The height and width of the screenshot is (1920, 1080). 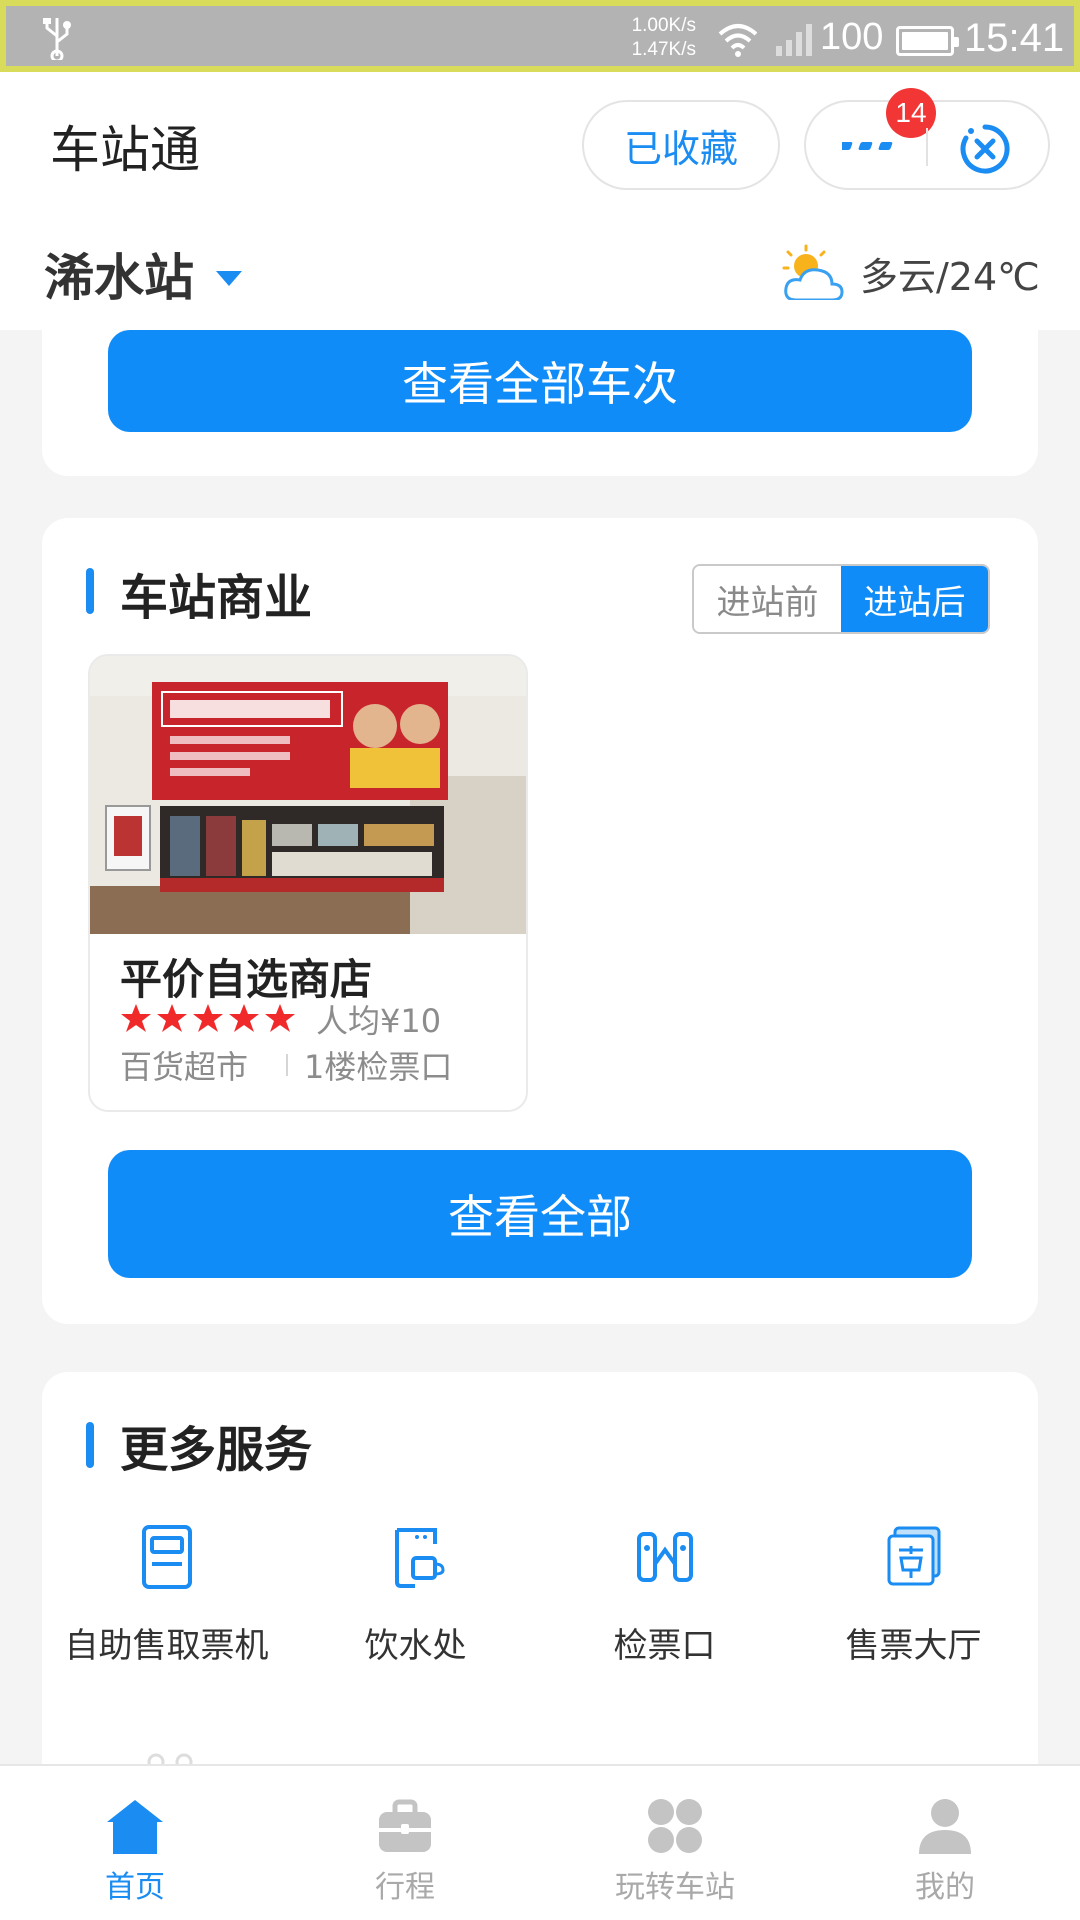 What do you see at coordinates (767, 599) in the screenshot?
I see `segment-before-entry: 进站前` at bounding box center [767, 599].